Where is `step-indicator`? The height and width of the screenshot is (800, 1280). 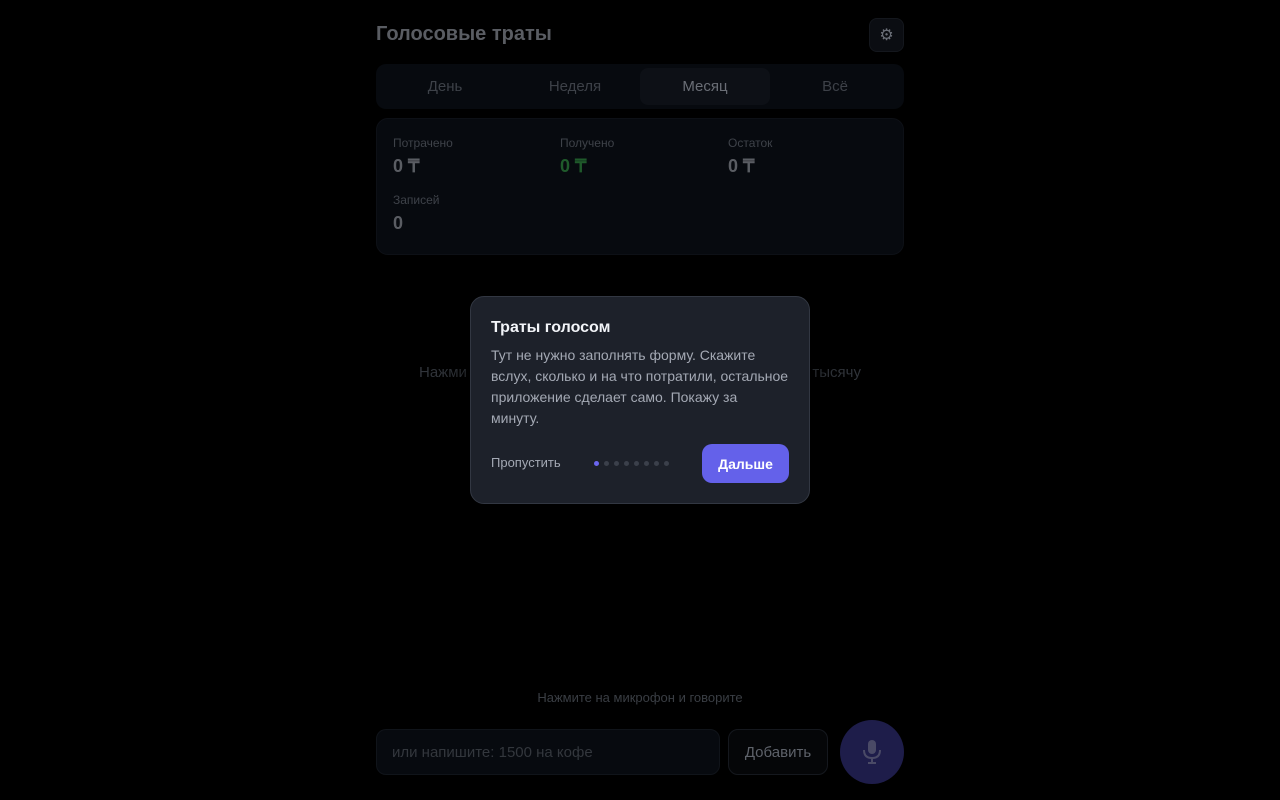 step-indicator is located at coordinates (631, 463).